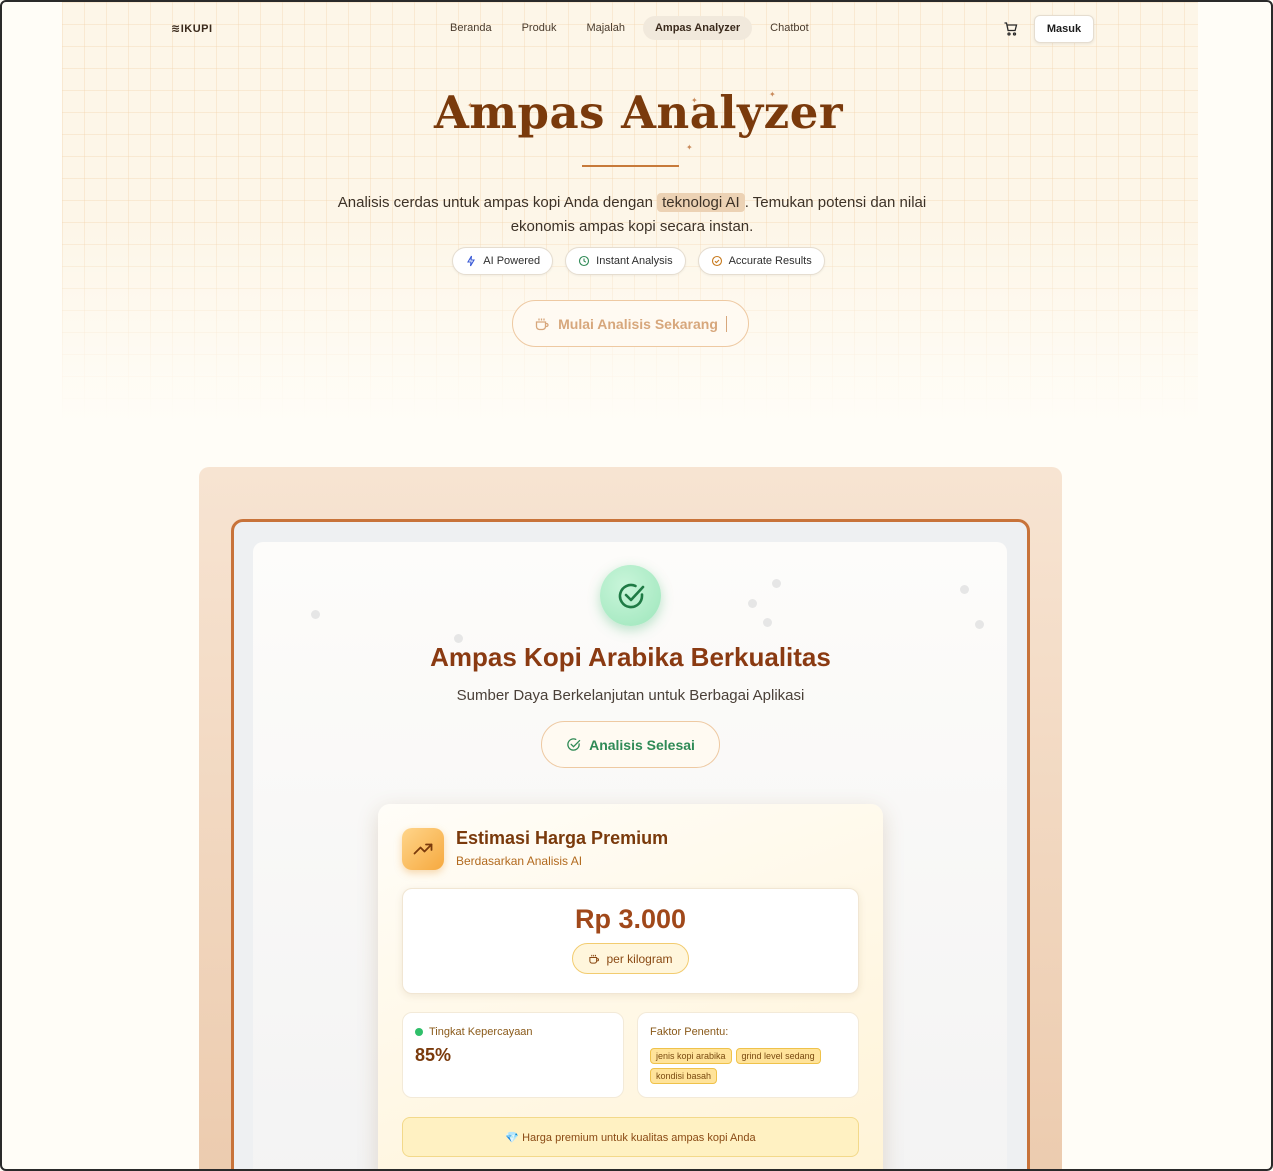 This screenshot has height=1171, width=1273. Describe the element at coordinates (770, 261) in the screenshot. I see `pill-label: Accurate Results` at that location.